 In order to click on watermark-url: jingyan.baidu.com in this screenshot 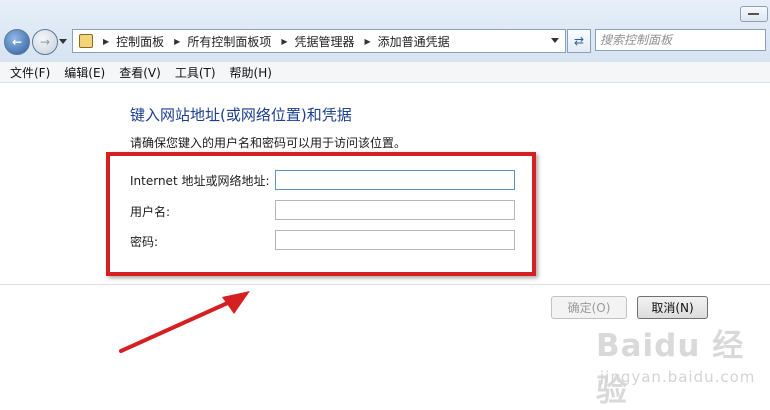, I will do `click(678, 377)`.